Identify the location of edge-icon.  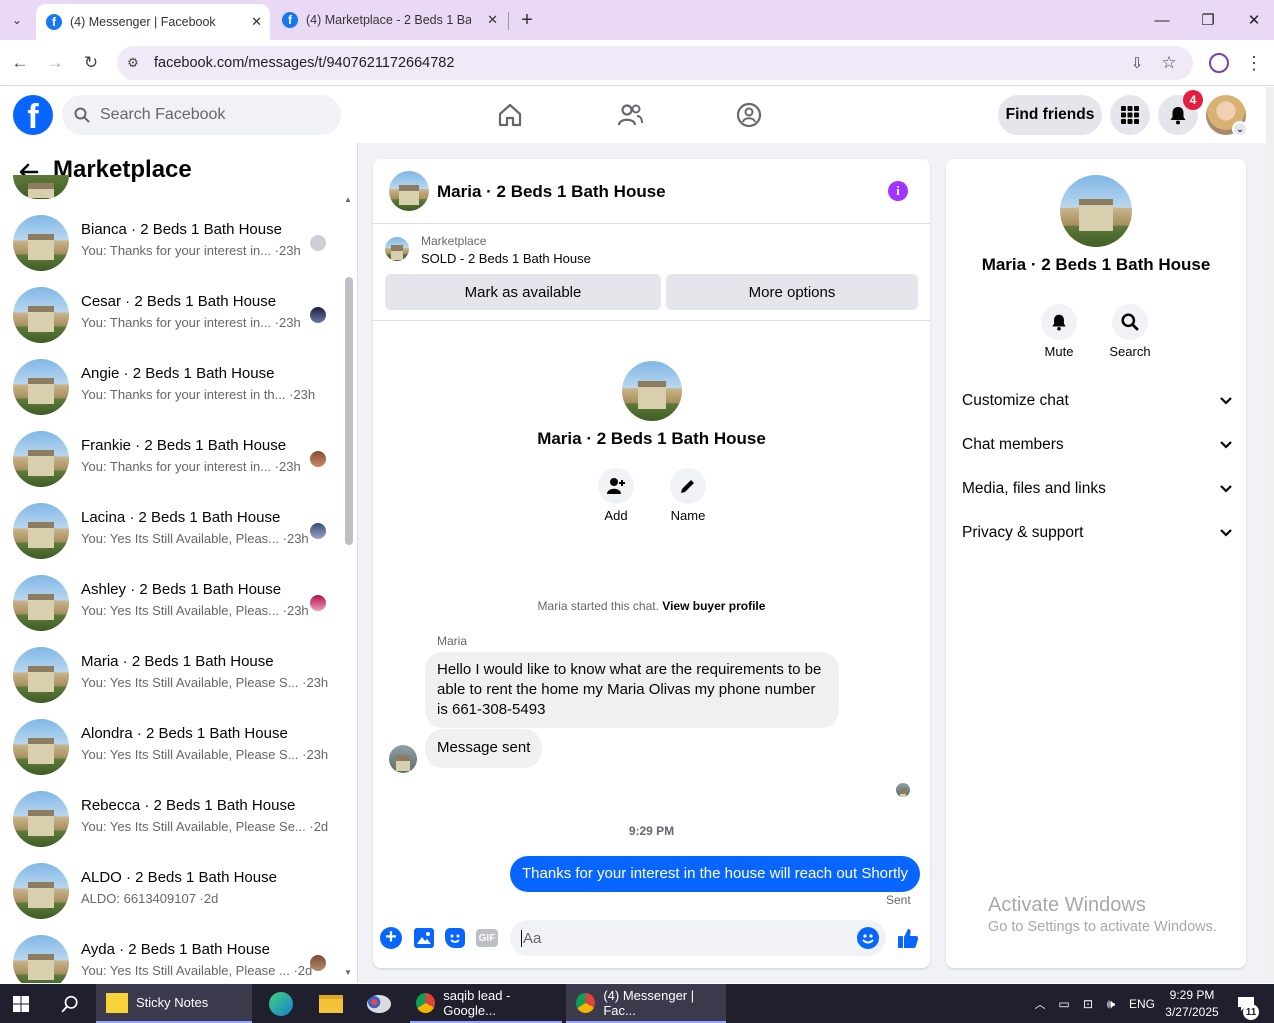
(281, 1003).